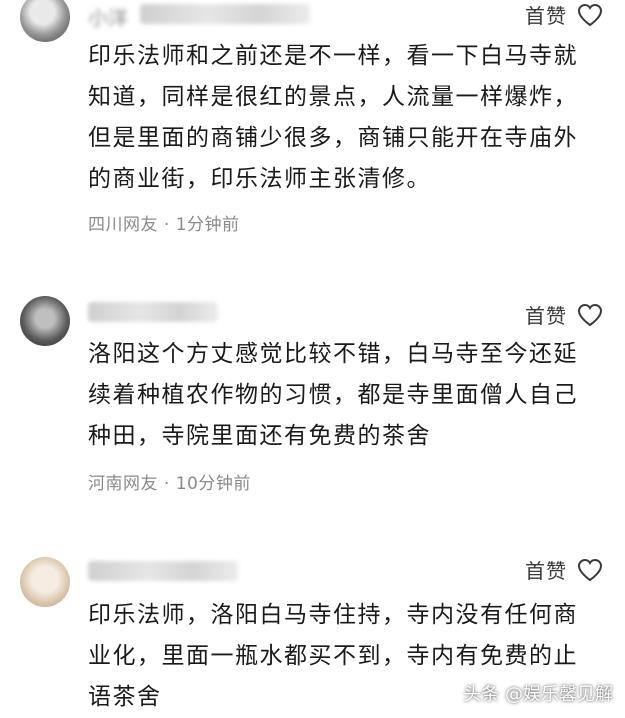 The height and width of the screenshot is (718, 625). I want to click on comment-meta: 河南网友 · 10分钟前, so click(169, 481).